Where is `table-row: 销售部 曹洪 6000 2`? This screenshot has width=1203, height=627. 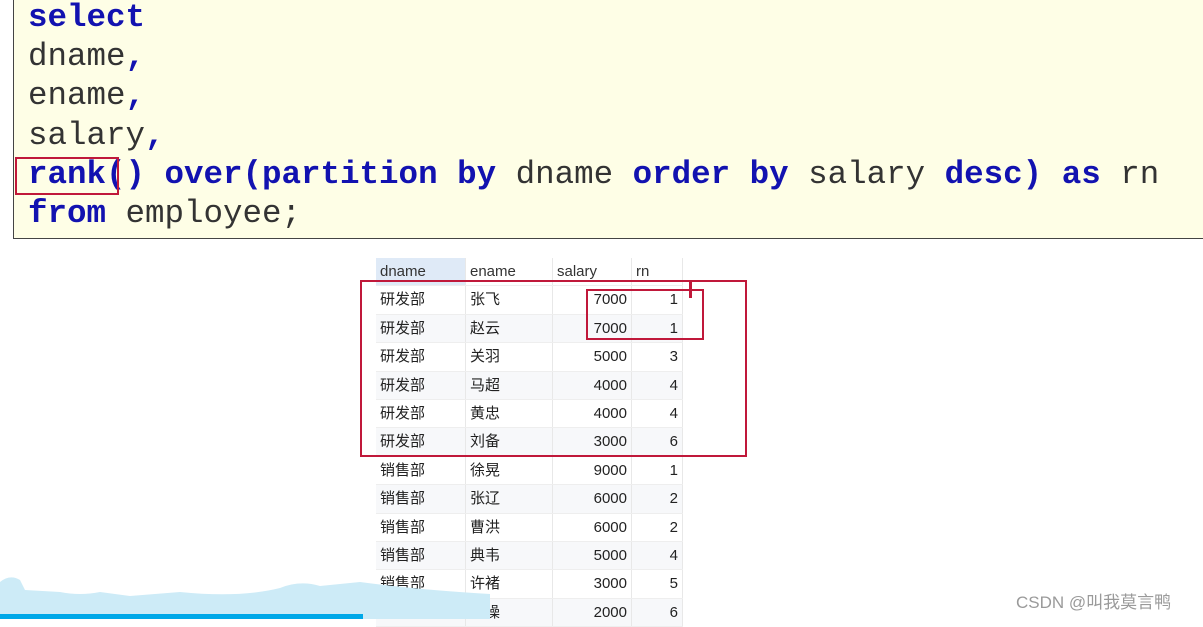 table-row: 销售部 曹洪 6000 2 is located at coordinates (529, 527).